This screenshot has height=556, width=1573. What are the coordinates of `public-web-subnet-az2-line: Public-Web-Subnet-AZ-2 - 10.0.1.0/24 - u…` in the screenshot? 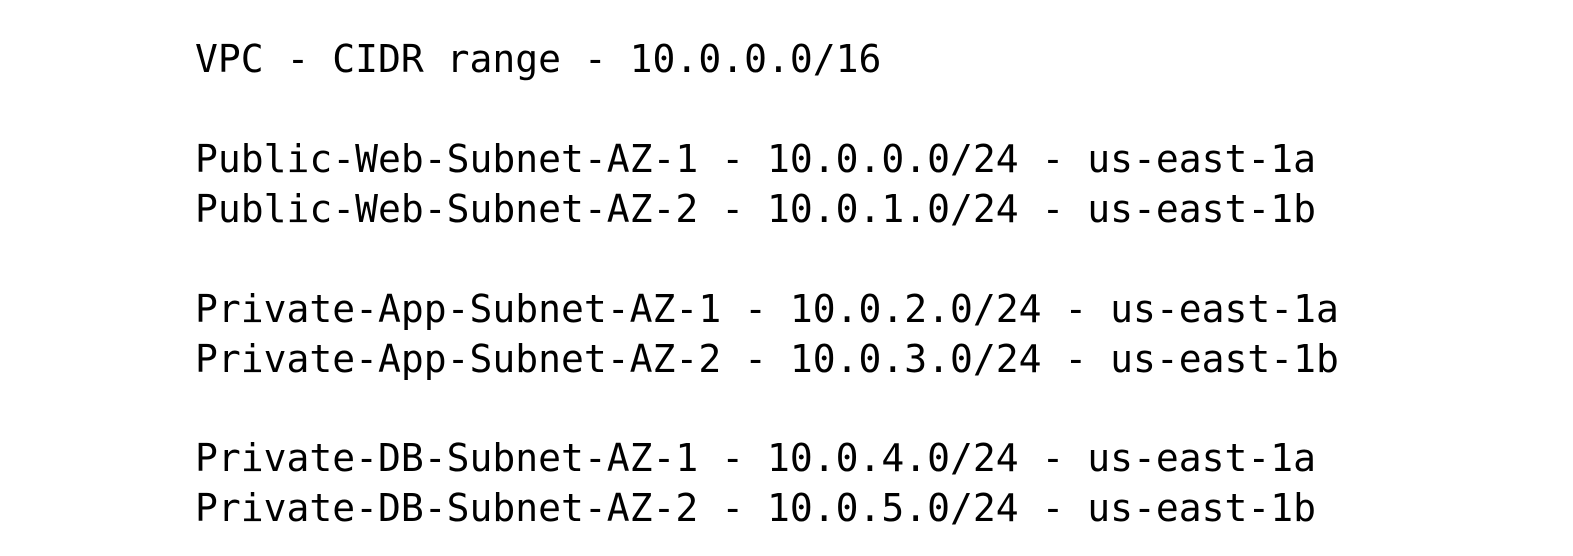 It's located at (756, 209).